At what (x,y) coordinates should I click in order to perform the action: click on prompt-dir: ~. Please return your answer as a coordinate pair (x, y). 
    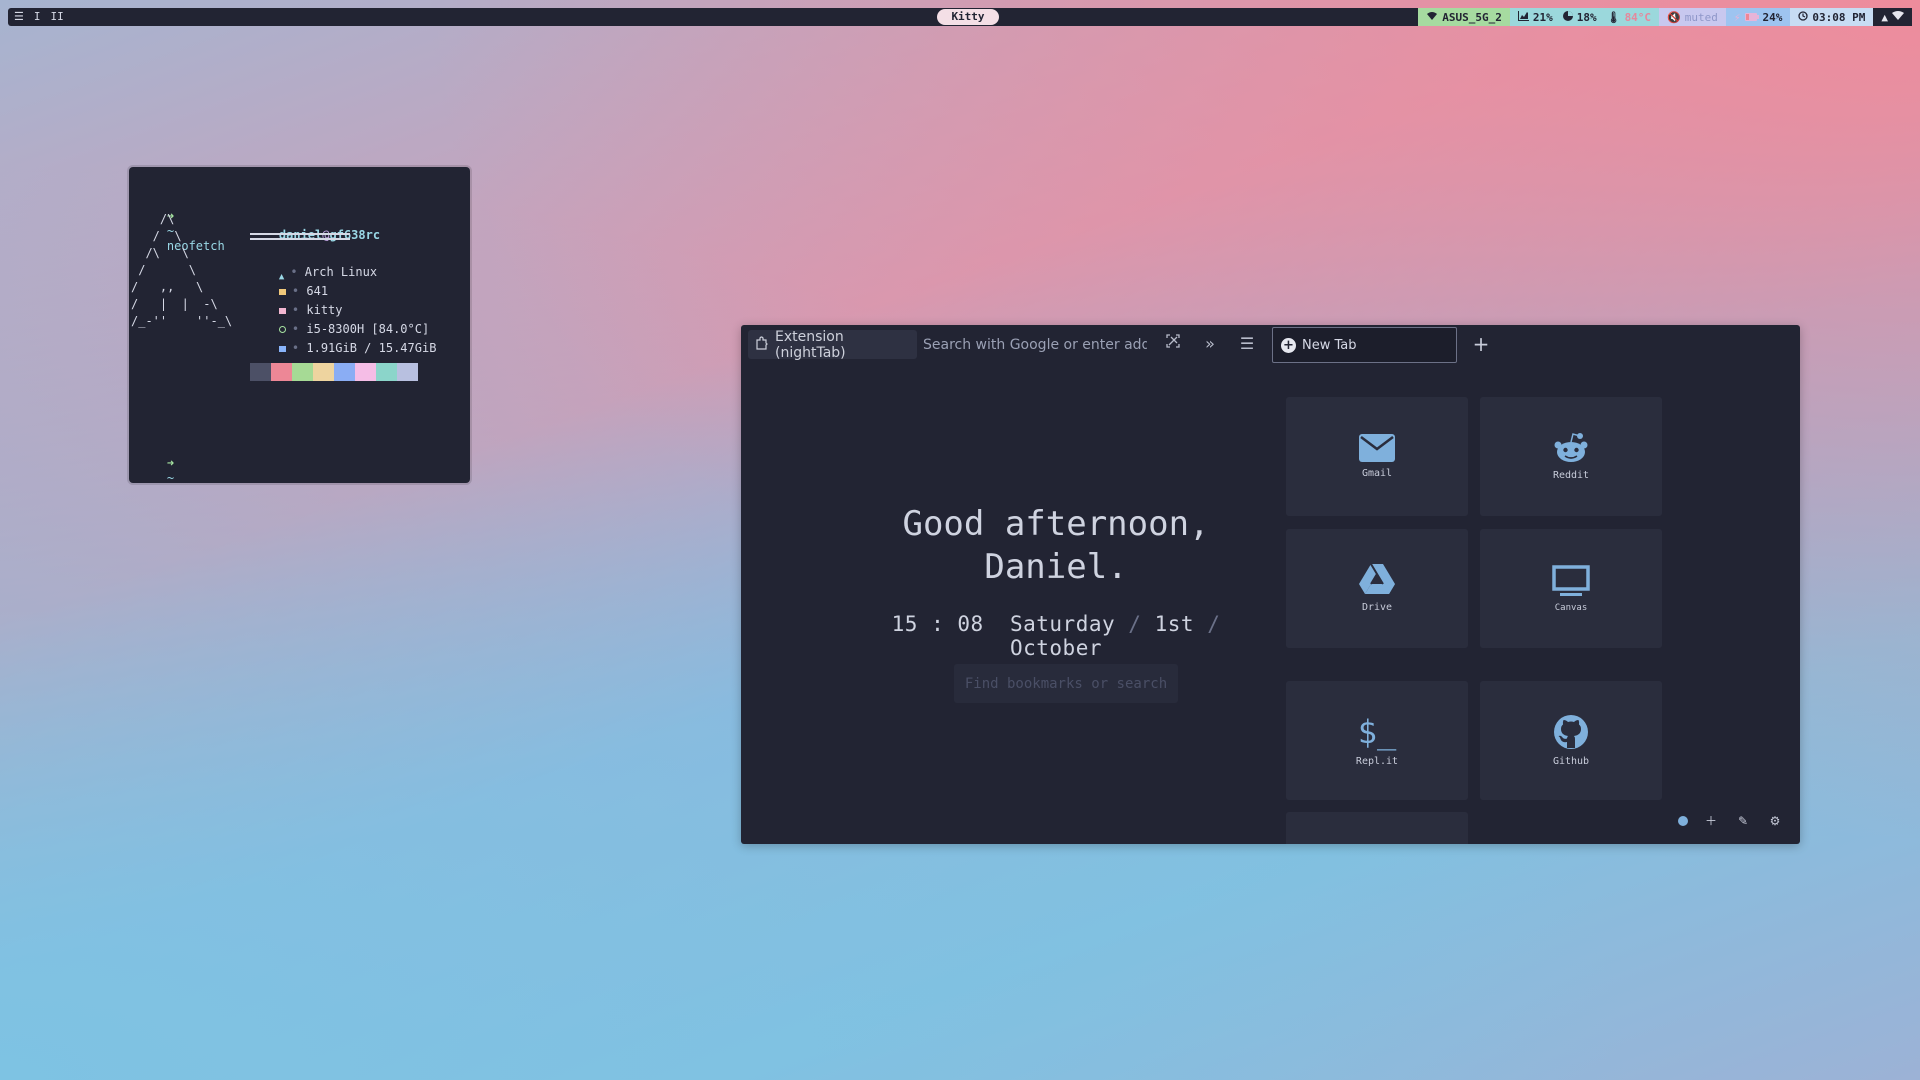
    Looking at the image, I should click on (170, 478).